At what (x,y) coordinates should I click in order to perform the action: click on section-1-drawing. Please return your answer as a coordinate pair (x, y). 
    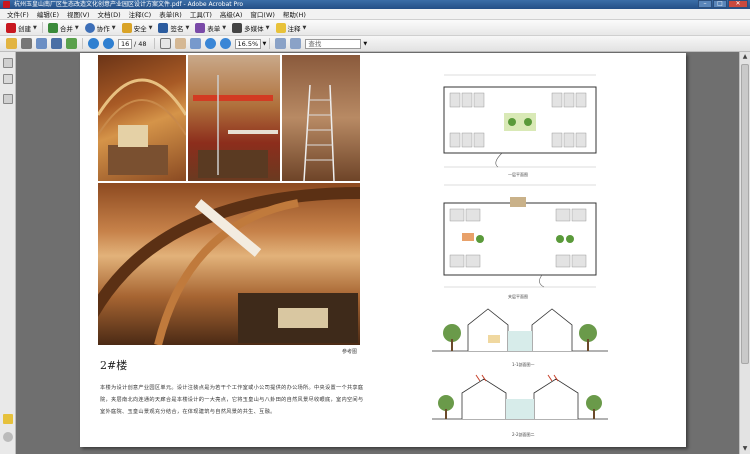
    Looking at the image, I should click on (520, 330).